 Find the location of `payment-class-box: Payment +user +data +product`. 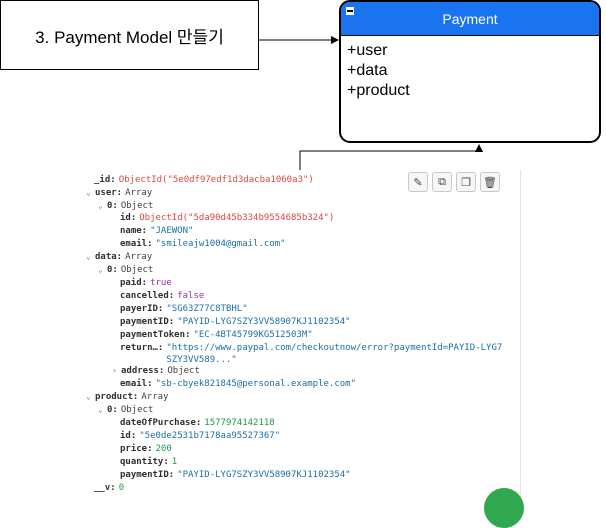

payment-class-box: Payment +user +data +product is located at coordinates (470, 71).